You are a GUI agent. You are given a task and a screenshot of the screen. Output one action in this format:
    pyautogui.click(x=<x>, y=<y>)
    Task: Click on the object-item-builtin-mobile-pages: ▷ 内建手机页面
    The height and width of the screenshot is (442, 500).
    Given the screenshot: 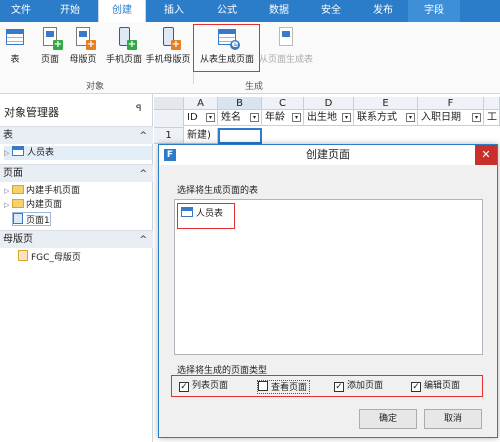 What is the action you would take?
    pyautogui.click(x=42, y=191)
    